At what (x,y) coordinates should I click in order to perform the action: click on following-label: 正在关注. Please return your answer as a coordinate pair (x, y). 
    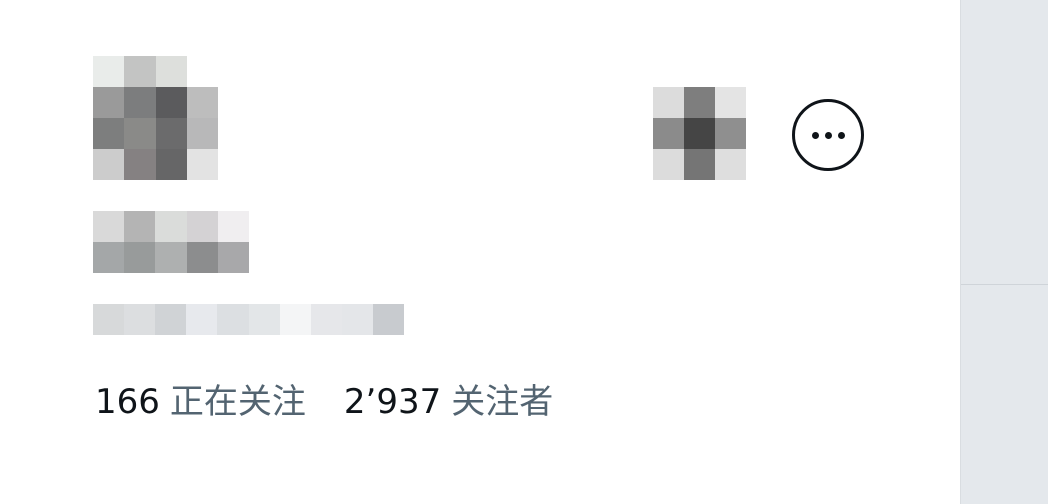
    Looking at the image, I should click on (237, 402).